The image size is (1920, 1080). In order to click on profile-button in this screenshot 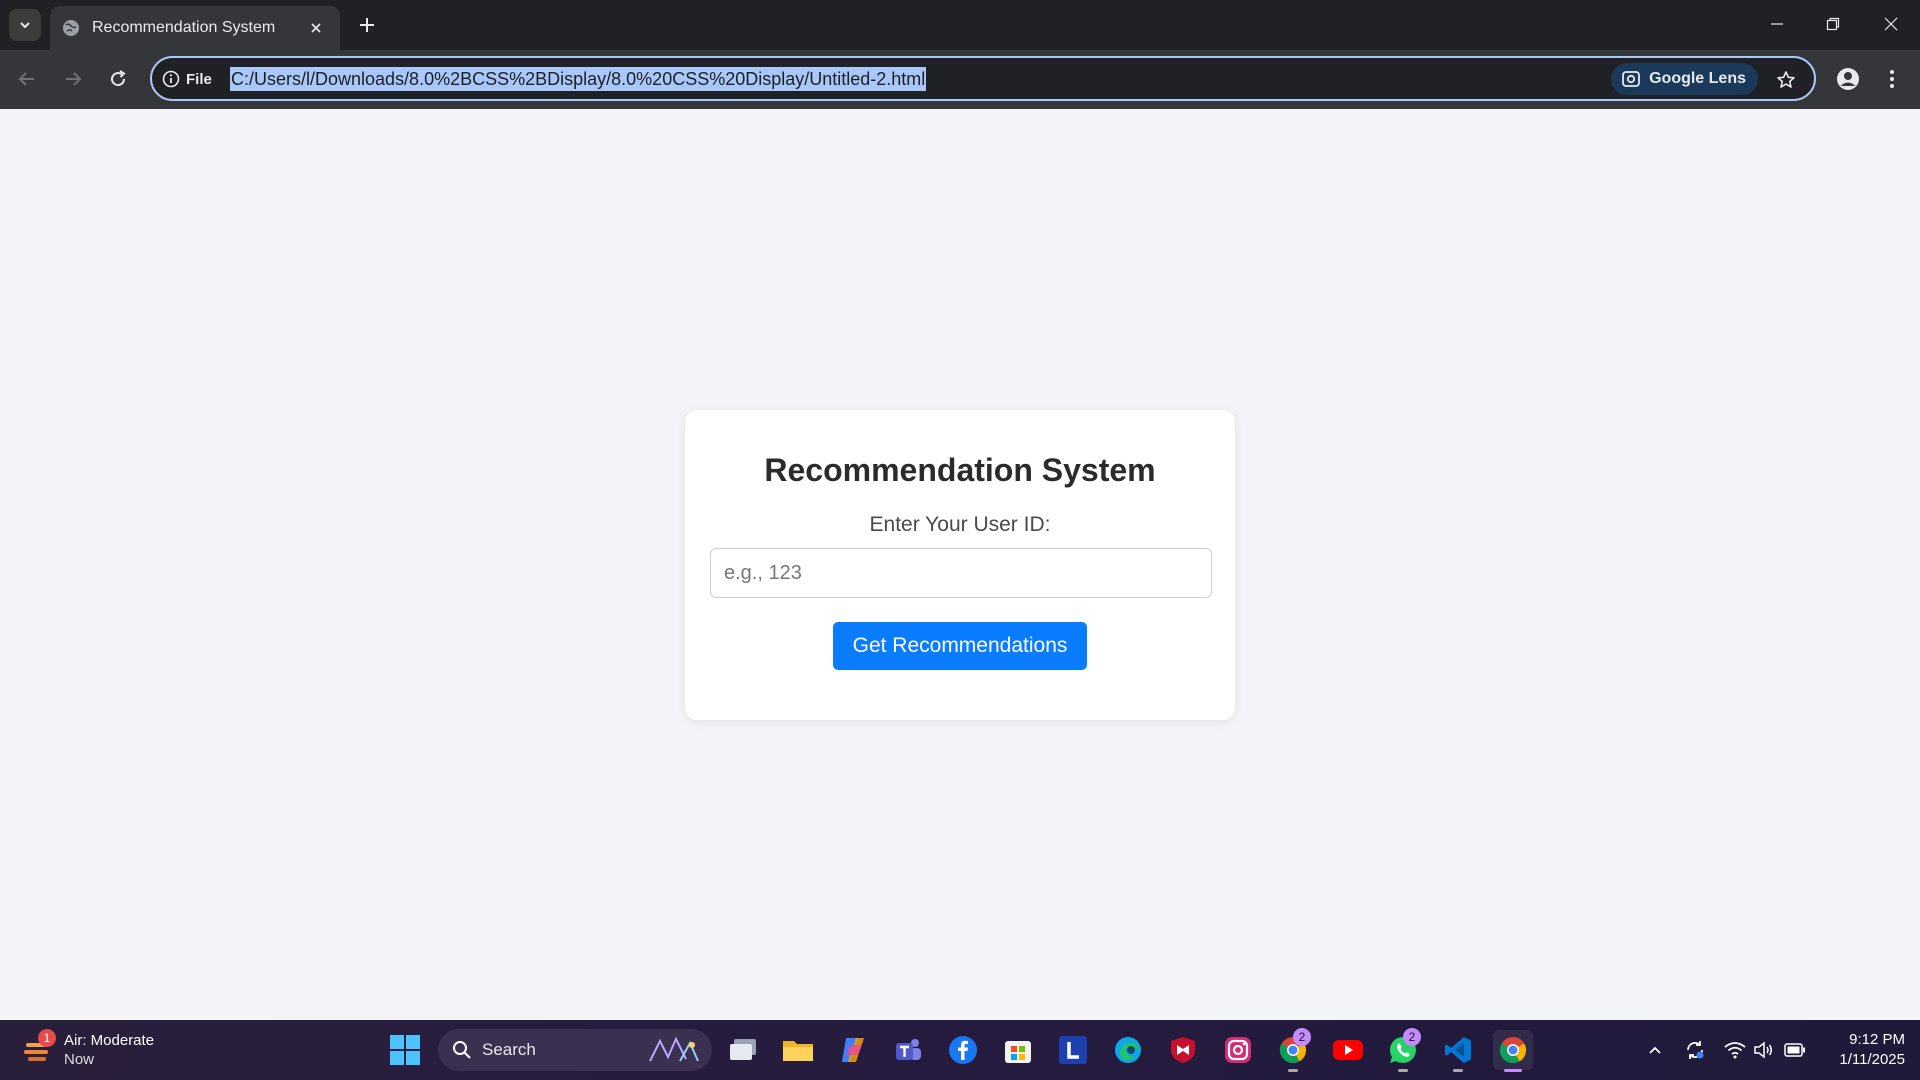, I will do `click(1848, 79)`.